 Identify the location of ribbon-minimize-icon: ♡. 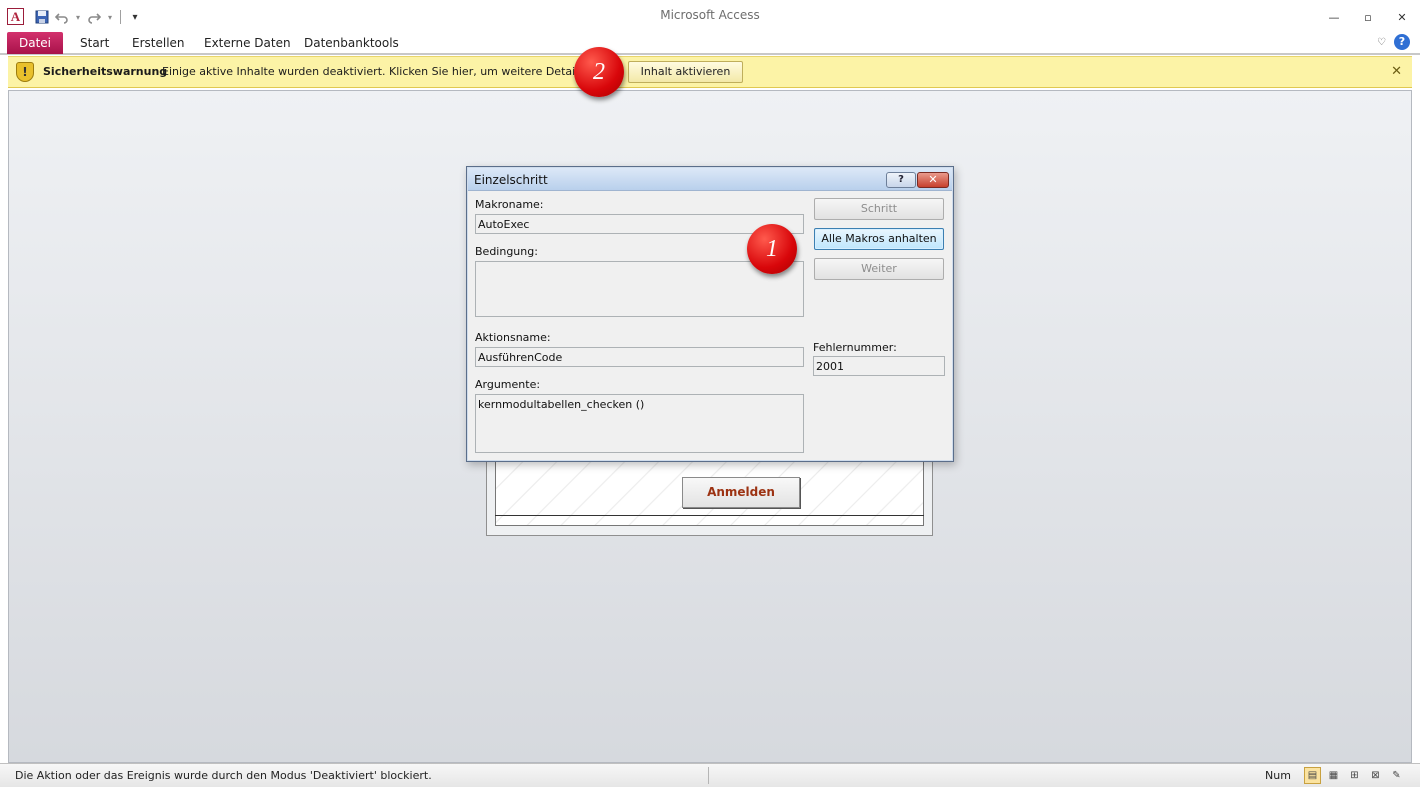
(1381, 42).